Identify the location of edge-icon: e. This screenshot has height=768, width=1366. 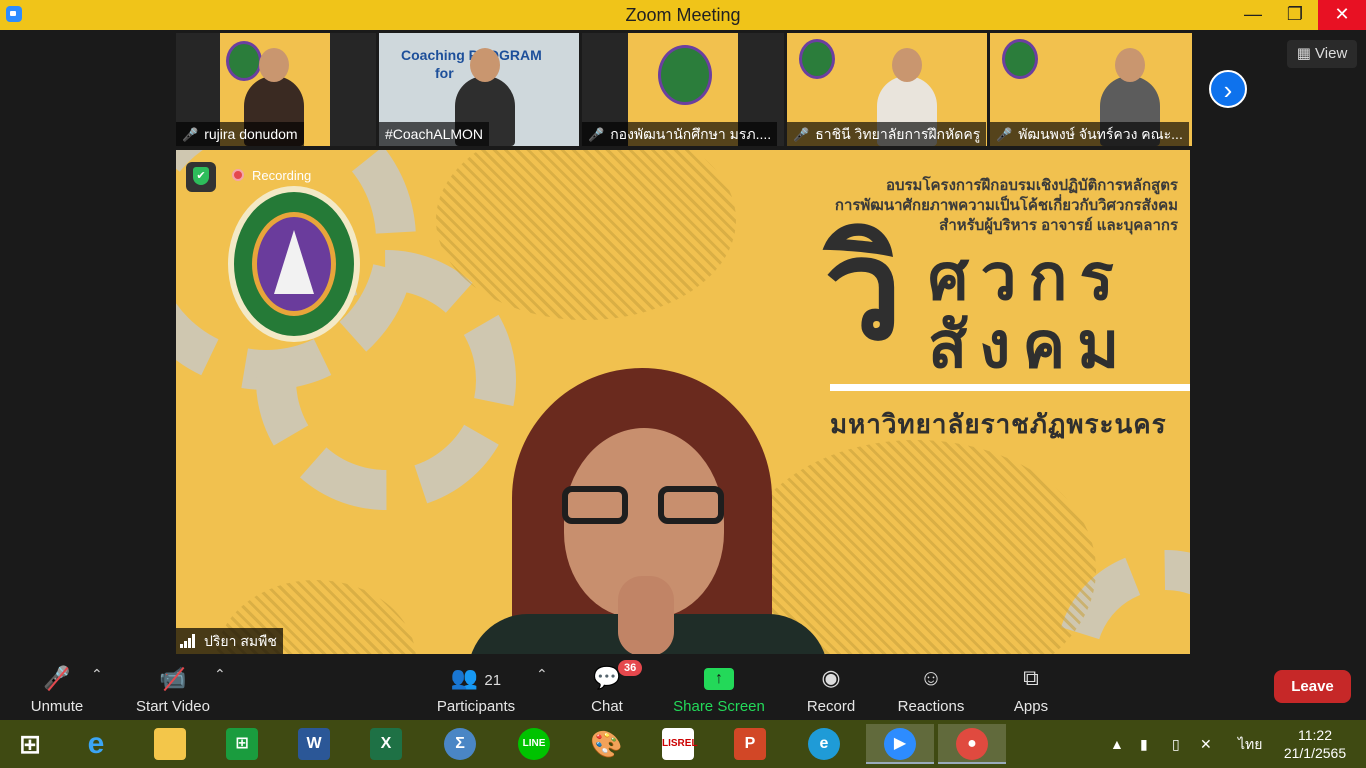
(824, 744).